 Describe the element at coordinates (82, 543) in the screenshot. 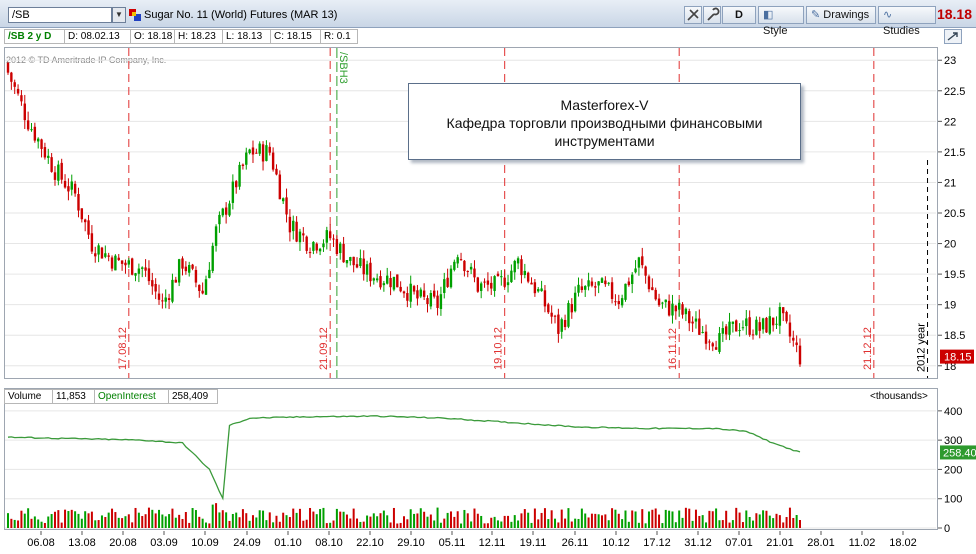

I see `x-tick-label: 13.08` at that location.